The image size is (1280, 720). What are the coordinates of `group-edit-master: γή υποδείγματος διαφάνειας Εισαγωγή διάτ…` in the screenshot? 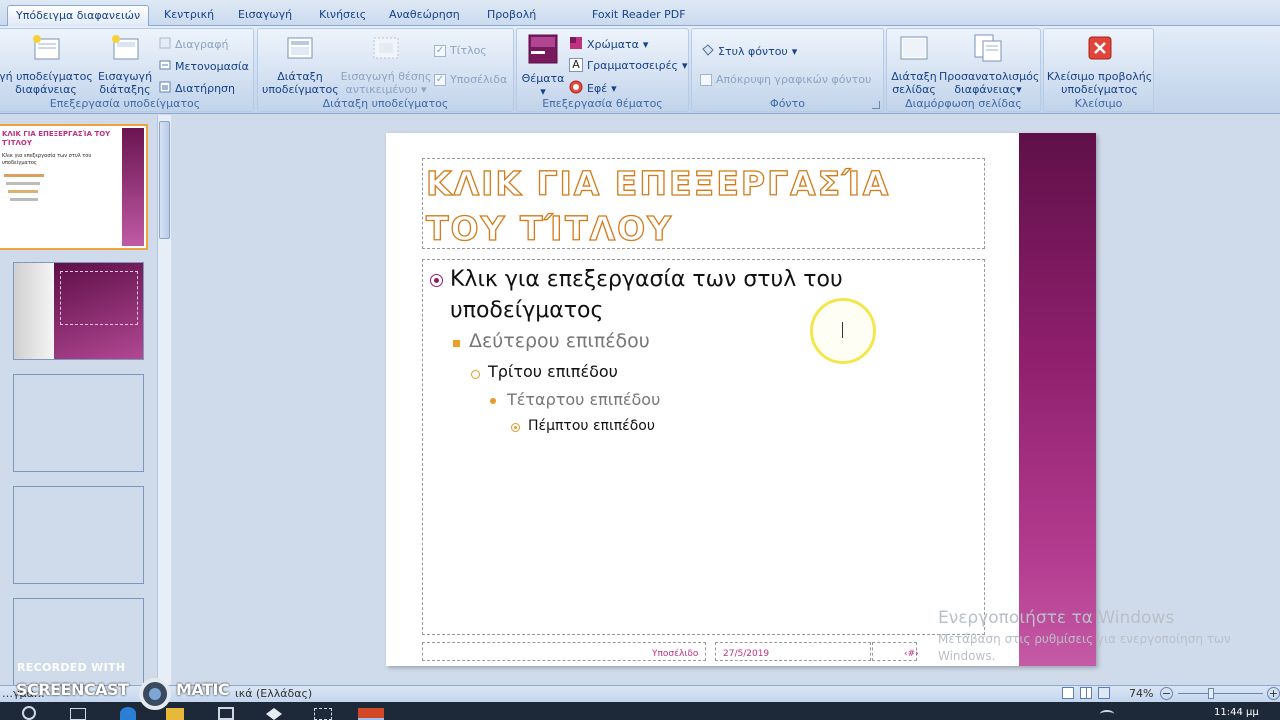 It's located at (127, 70).